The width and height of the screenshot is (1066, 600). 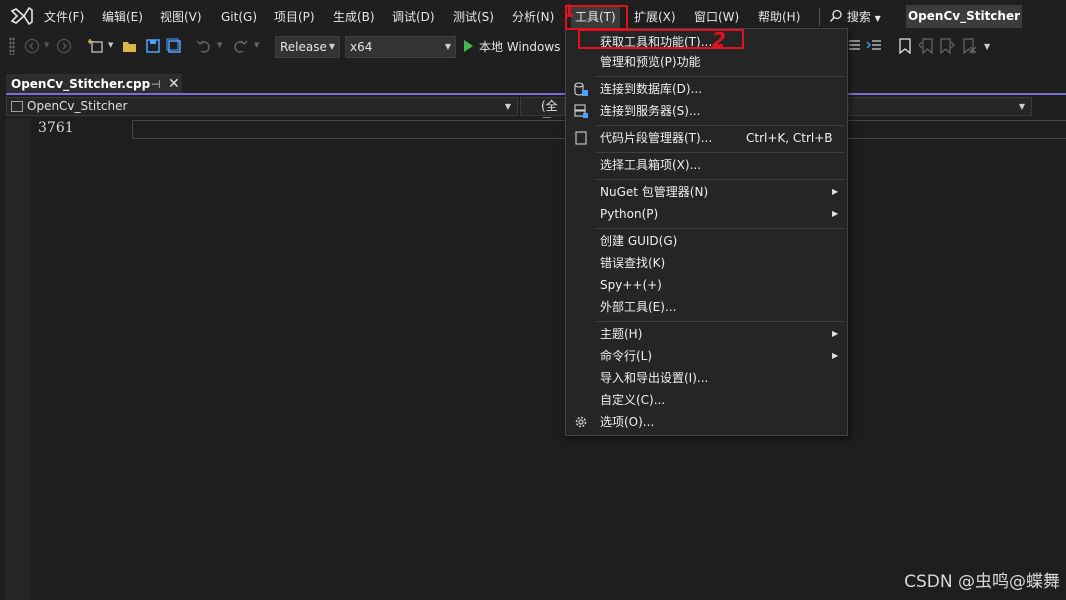 What do you see at coordinates (779, 17) in the screenshot?
I see `menu-help: 帮助(H)` at bounding box center [779, 17].